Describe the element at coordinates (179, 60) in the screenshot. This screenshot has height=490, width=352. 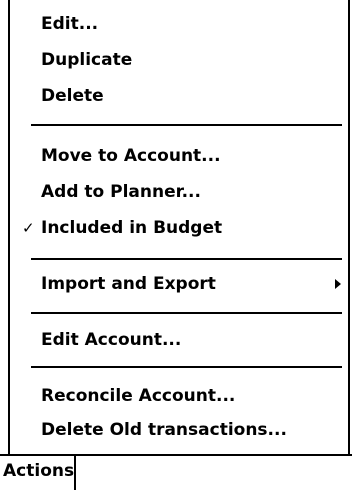
I see `menu-item-duplicate: Duplicate` at that location.